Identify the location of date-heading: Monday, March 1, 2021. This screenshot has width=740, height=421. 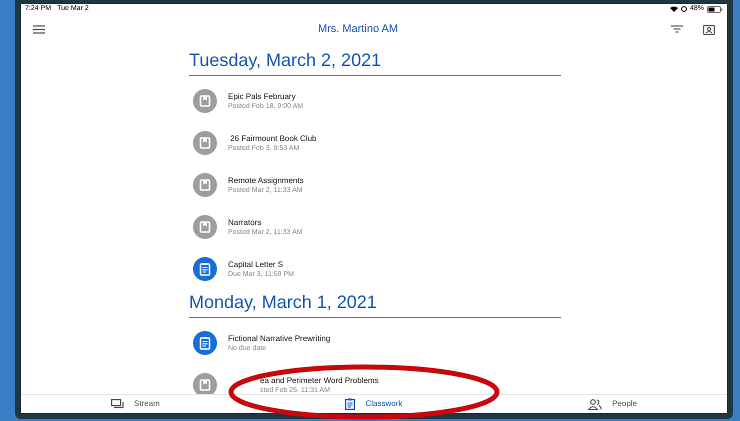
(283, 302).